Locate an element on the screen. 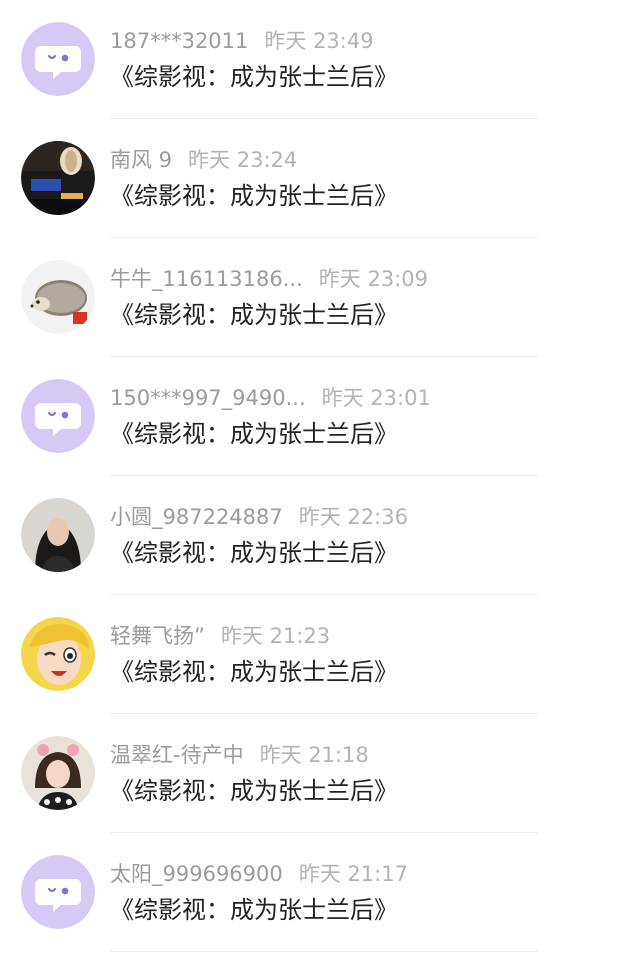 This screenshot has height=954, width=640. list-item: 轻舞飞扬” 昨天 21:23 《综影视：成为张士兰后》 is located at coordinates (320, 654).